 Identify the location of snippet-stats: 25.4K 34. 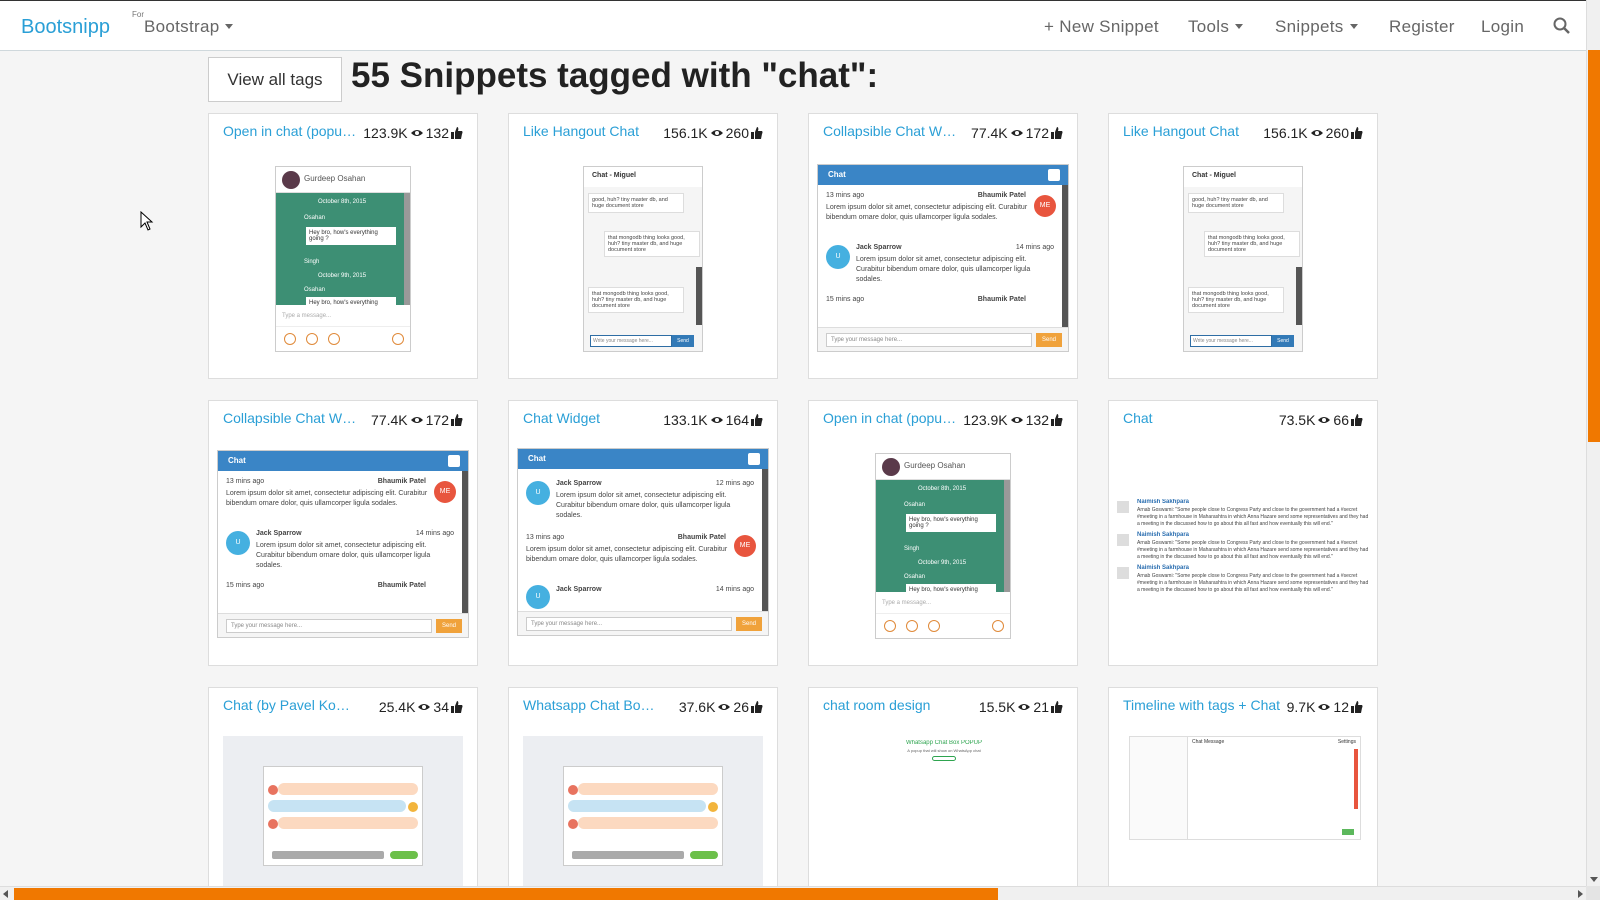
(421, 707).